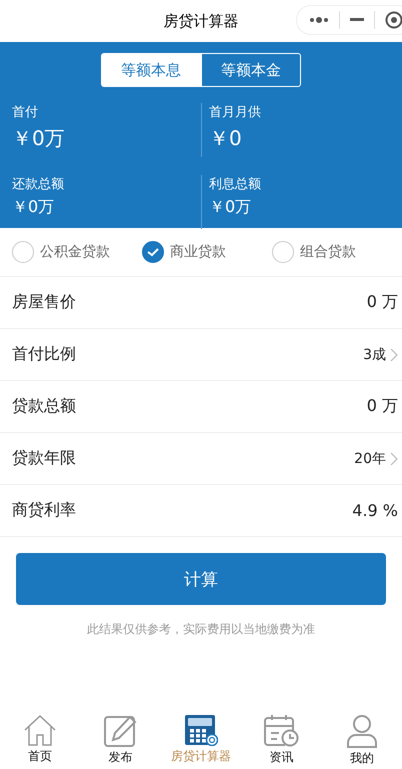 This screenshot has height=769, width=402. Describe the element at coordinates (225, 138) in the screenshot. I see `summary-value: ￥0` at that location.